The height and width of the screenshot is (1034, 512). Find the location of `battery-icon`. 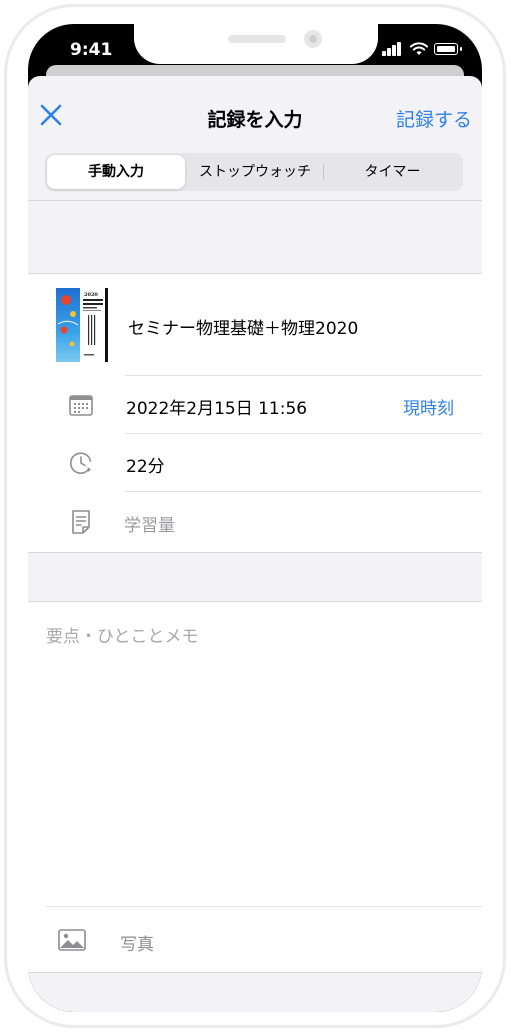

battery-icon is located at coordinates (446, 49).